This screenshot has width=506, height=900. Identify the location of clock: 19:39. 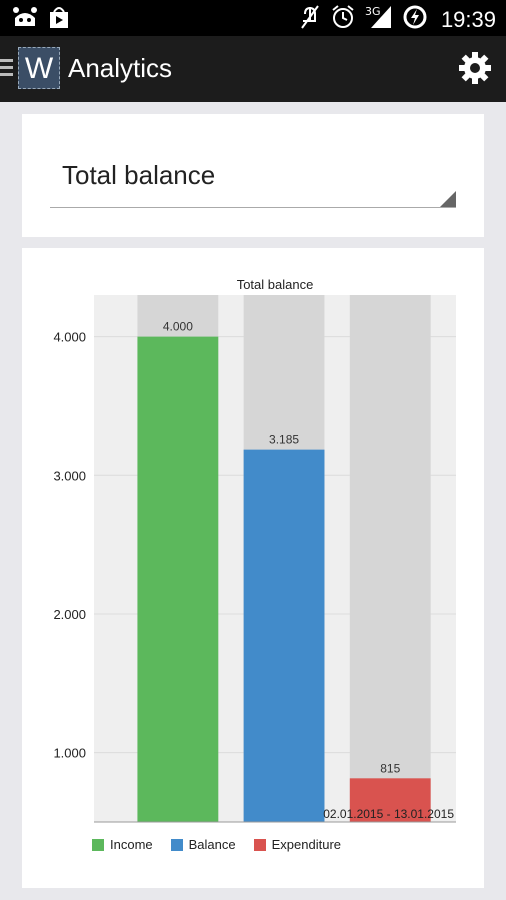
(468, 19).